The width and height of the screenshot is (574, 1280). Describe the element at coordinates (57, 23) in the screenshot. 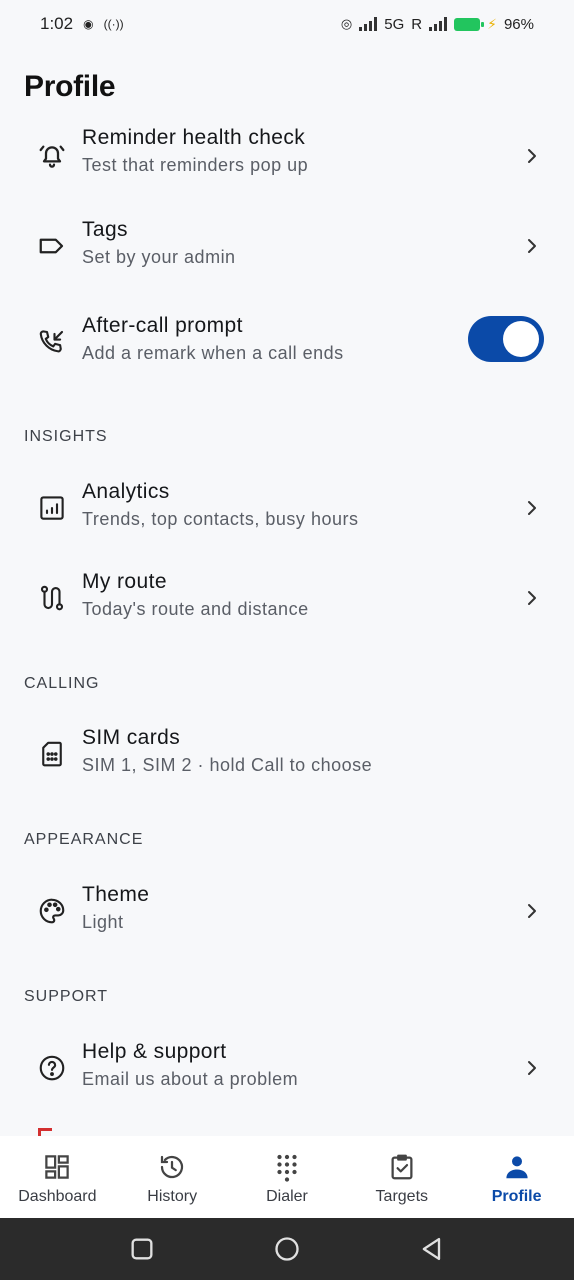

I see `status-time: 1:02` at that location.